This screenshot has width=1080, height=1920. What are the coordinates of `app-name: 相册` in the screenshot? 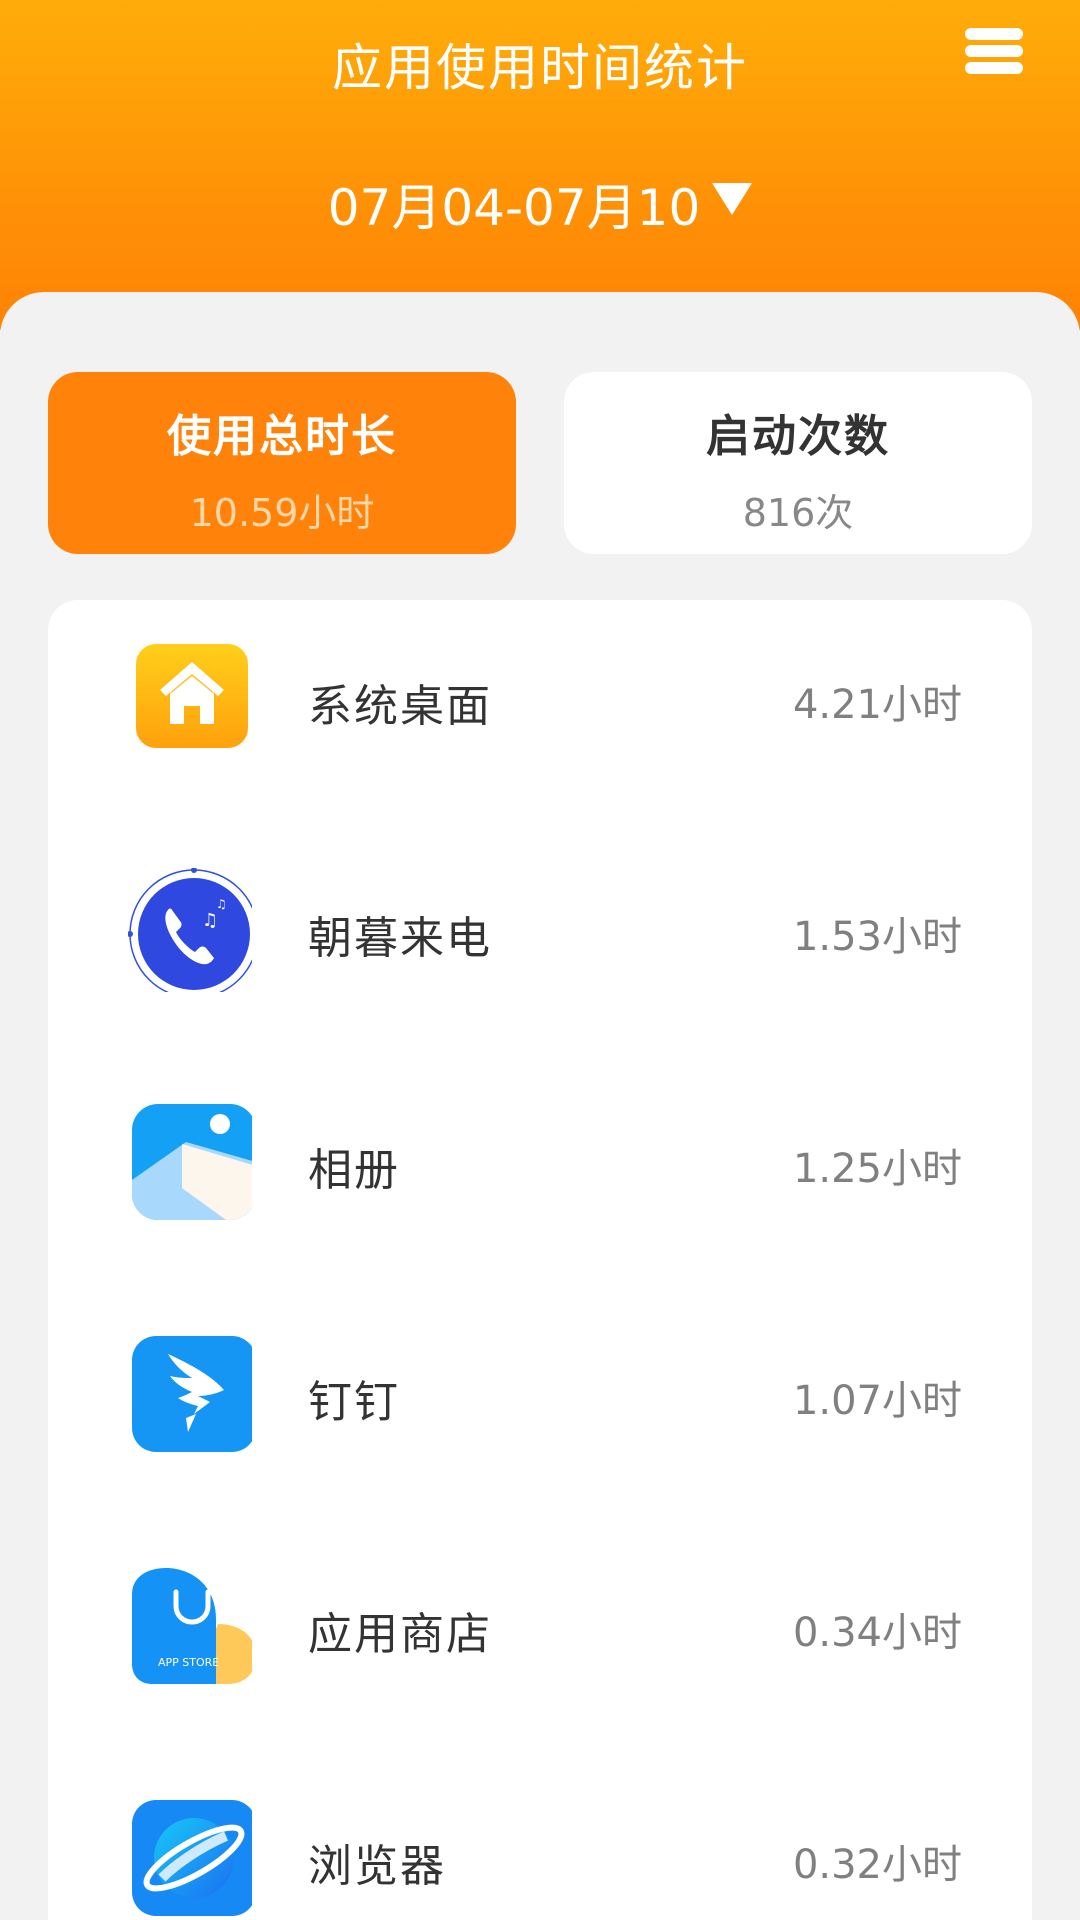 It's located at (354, 1170).